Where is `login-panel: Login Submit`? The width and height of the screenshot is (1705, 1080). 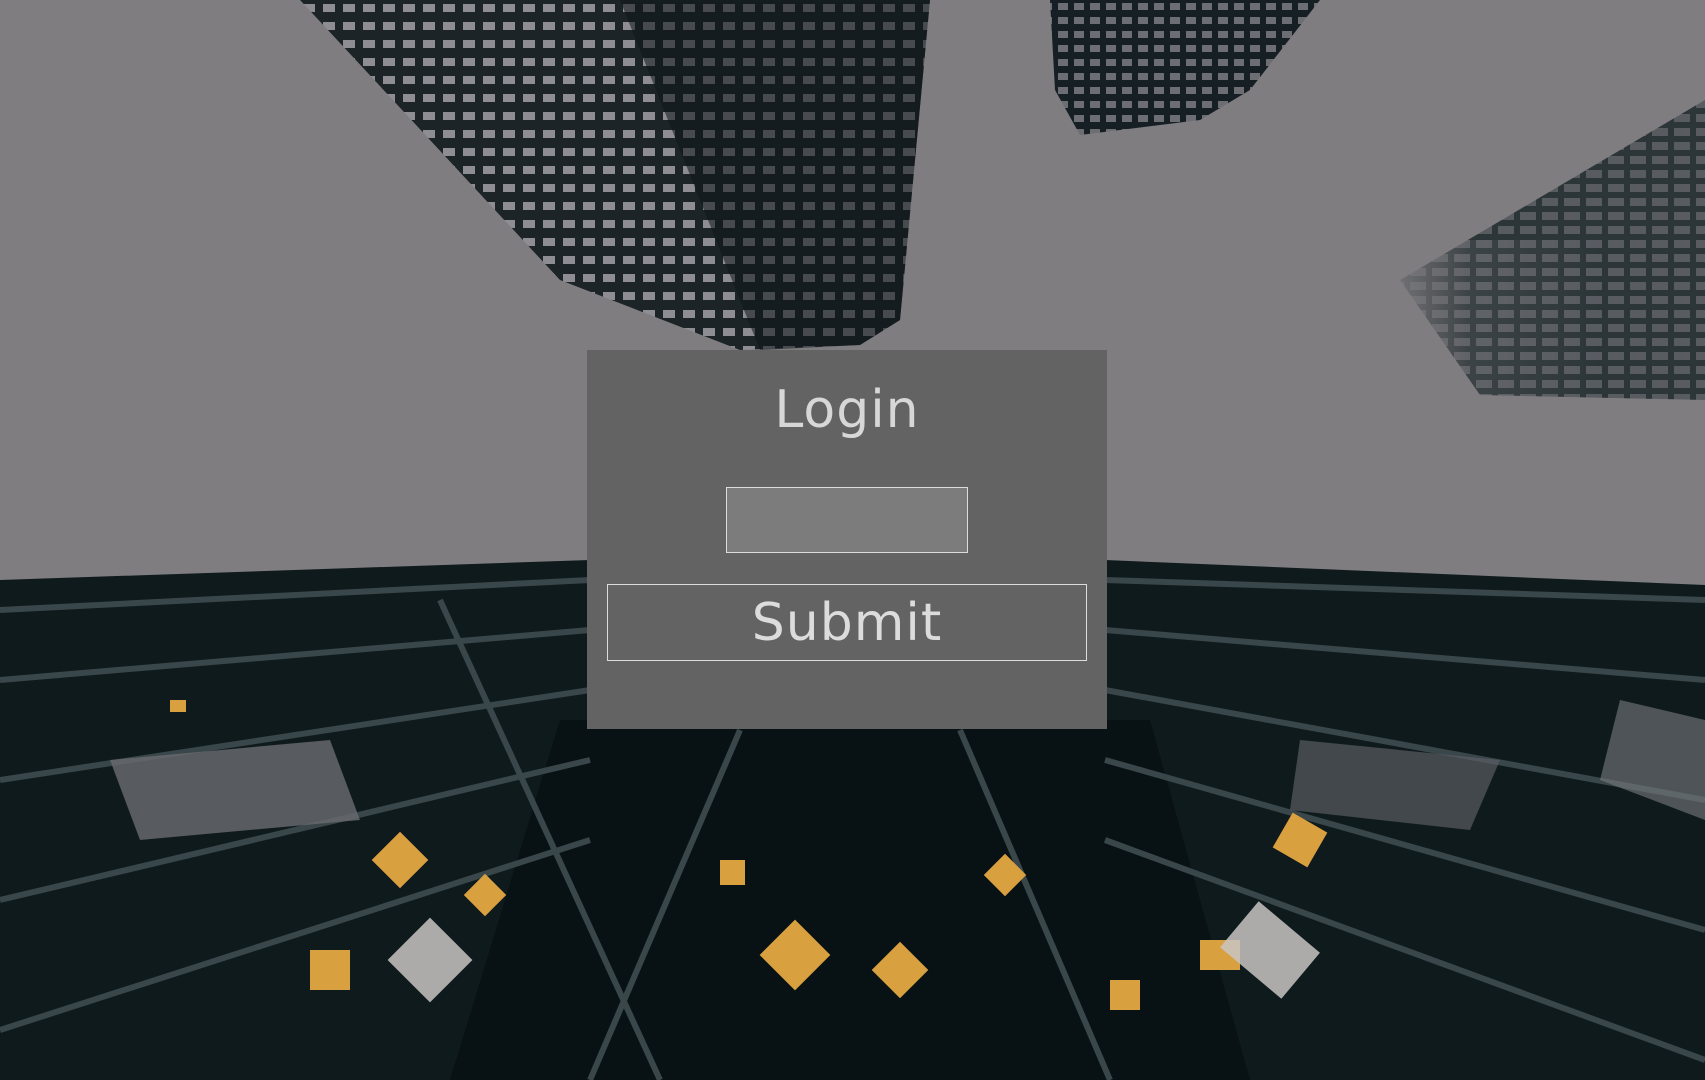 login-panel: Login Submit is located at coordinates (847, 539).